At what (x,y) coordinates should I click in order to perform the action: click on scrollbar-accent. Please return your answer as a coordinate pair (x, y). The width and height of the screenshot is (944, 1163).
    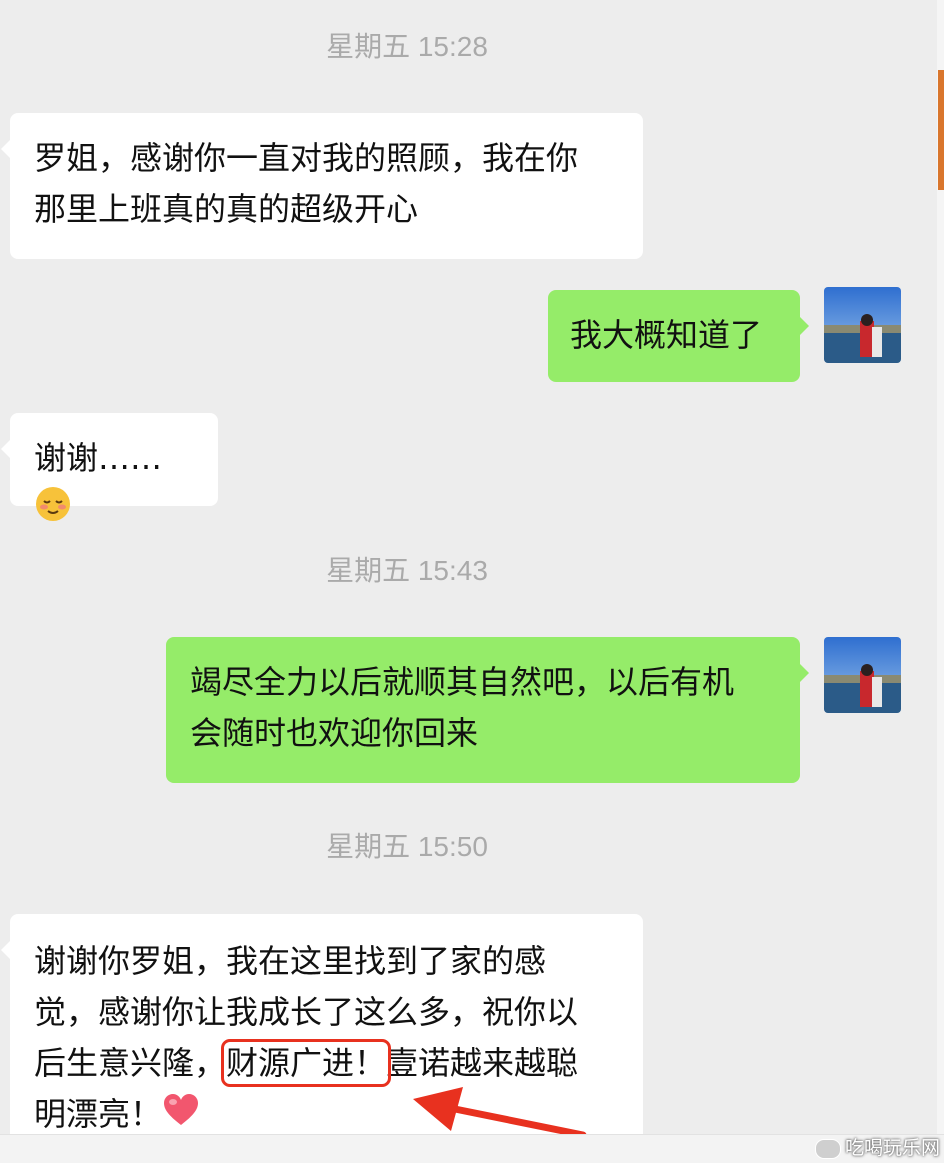
    Looking at the image, I should click on (941, 130).